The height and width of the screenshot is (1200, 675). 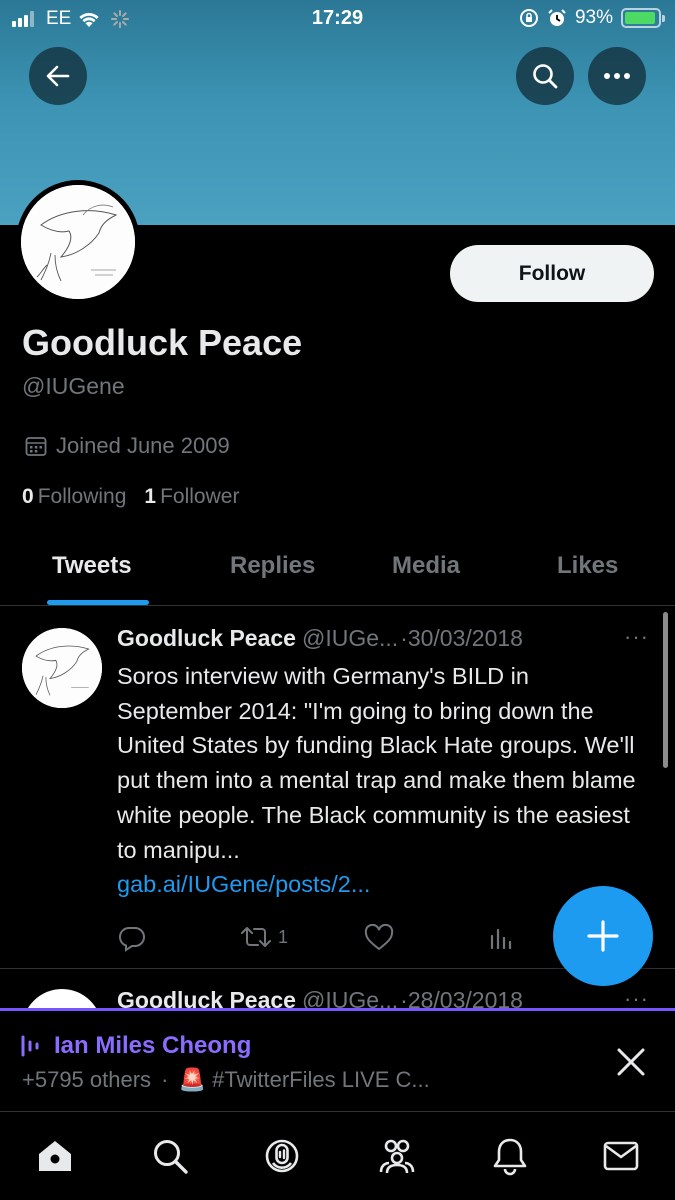 I want to click on live-audio-icon, so click(x=30, y=1046).